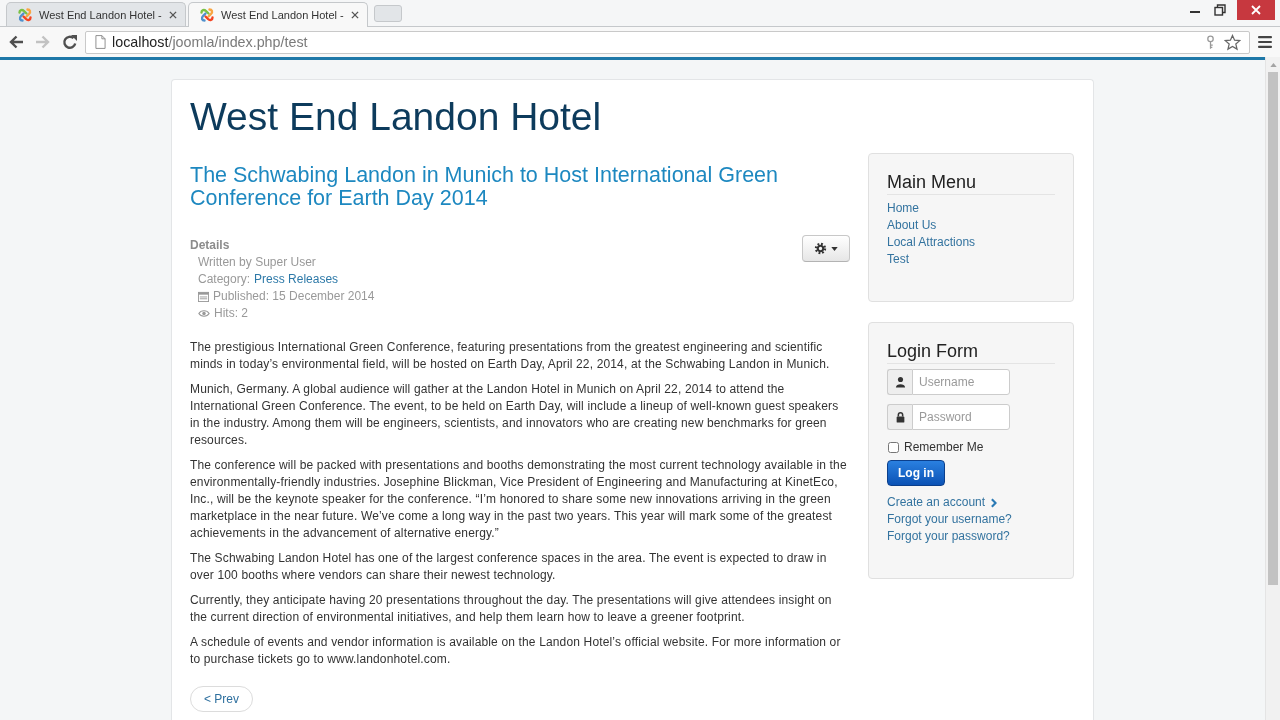 Image resolution: width=1280 pixels, height=720 pixels. Describe the element at coordinates (520, 187) in the screenshot. I see `article-title: The Schwabing Landon in Munich to Host International Green Conference for Earth Day 2014` at that location.